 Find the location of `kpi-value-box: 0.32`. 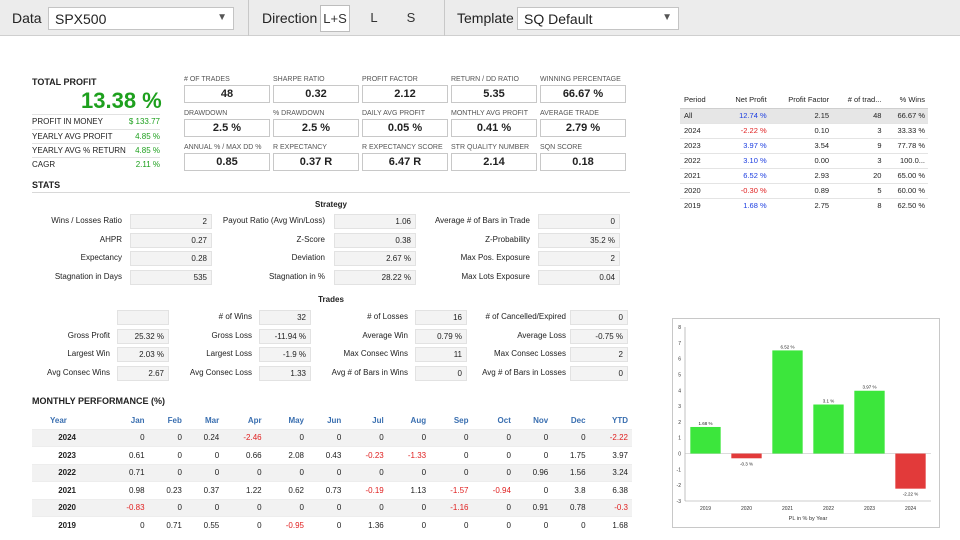

kpi-value-box: 0.32 is located at coordinates (316, 94).